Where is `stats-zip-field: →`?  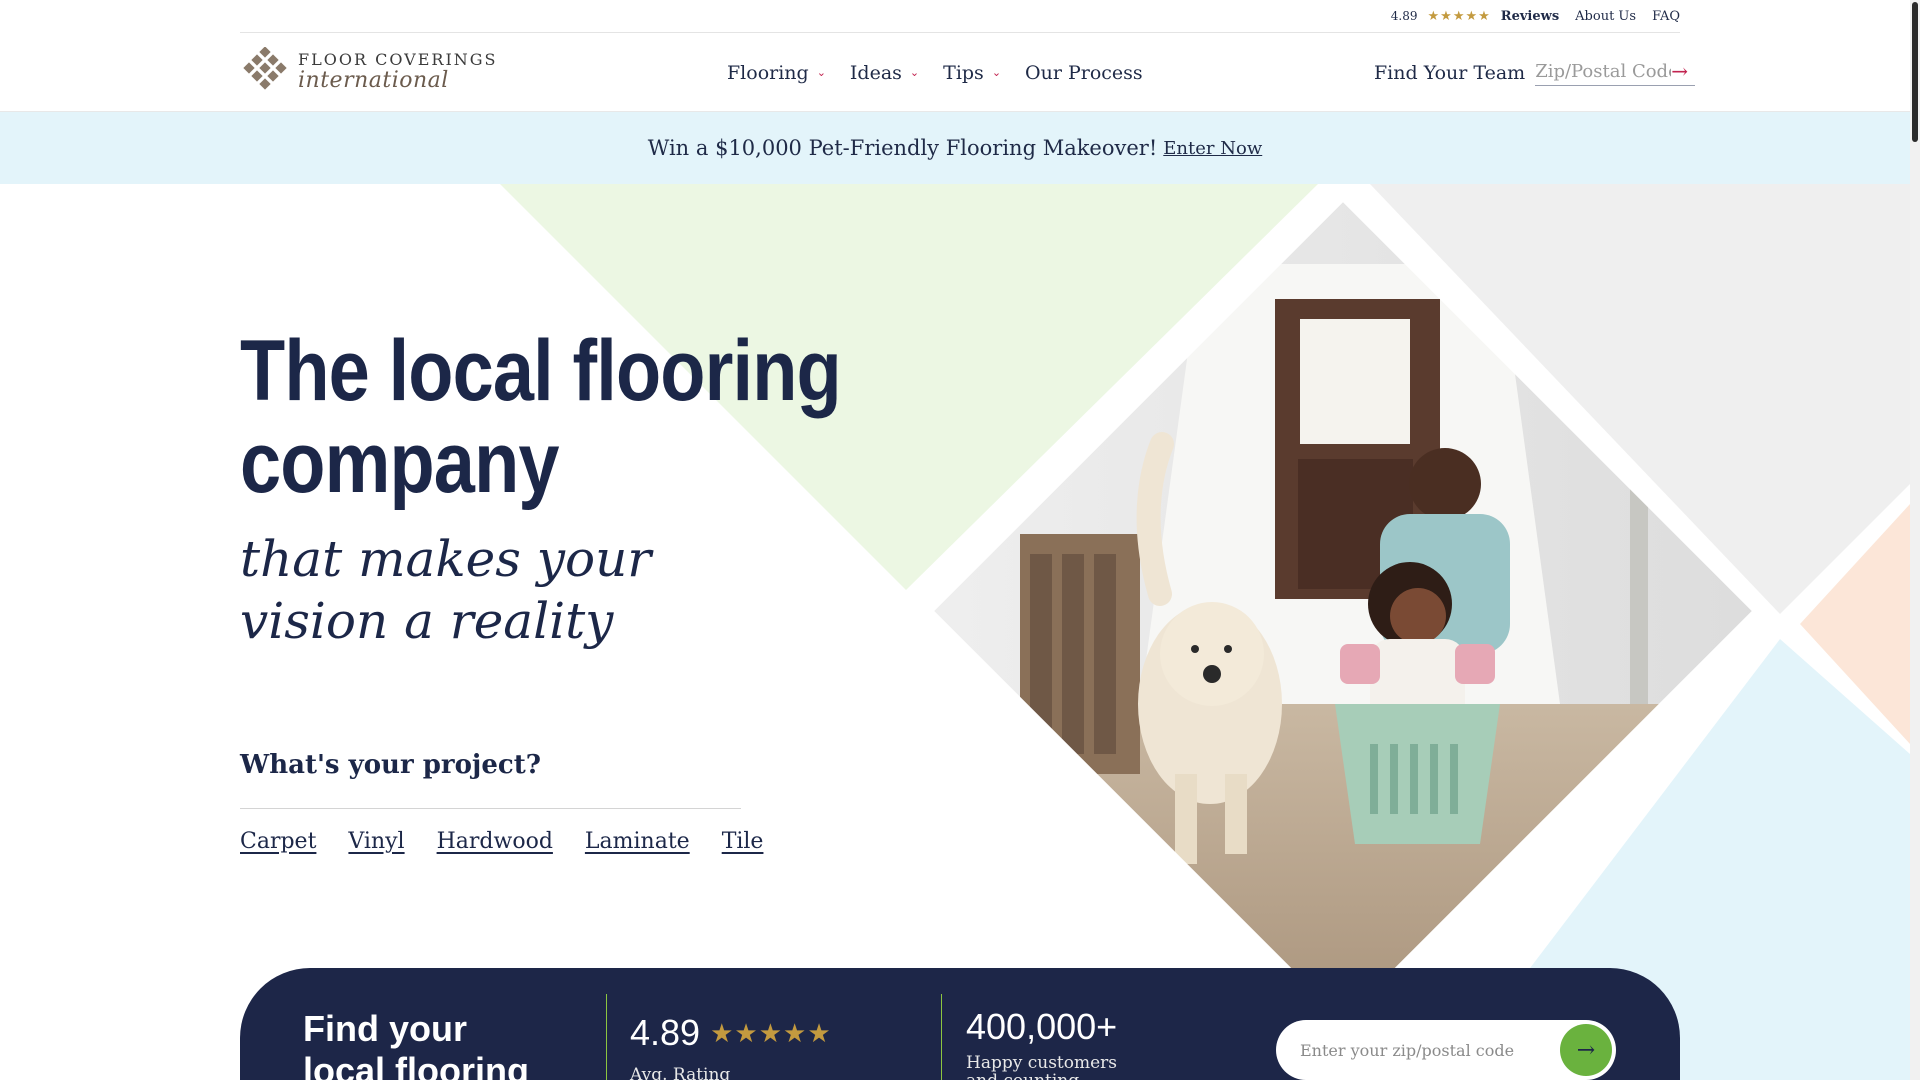 stats-zip-field: → is located at coordinates (1446, 1050).